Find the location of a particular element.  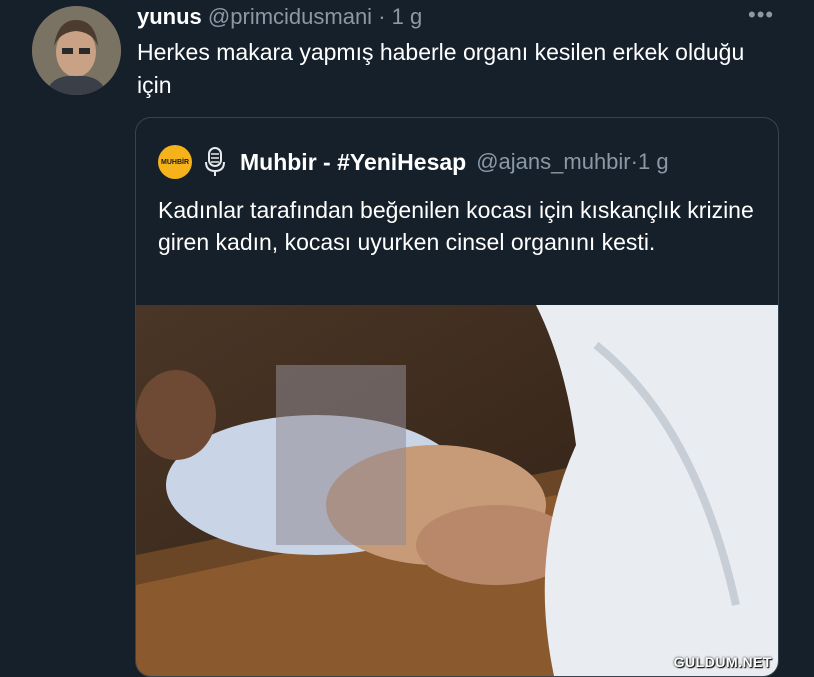

author-name: yunus is located at coordinates (169, 16).